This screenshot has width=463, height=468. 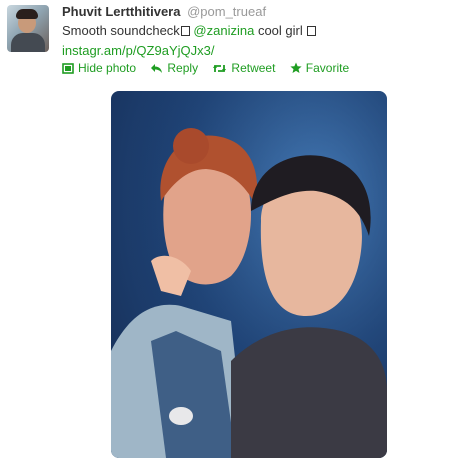 I want to click on mention-link: @zanizina, so click(x=223, y=30).